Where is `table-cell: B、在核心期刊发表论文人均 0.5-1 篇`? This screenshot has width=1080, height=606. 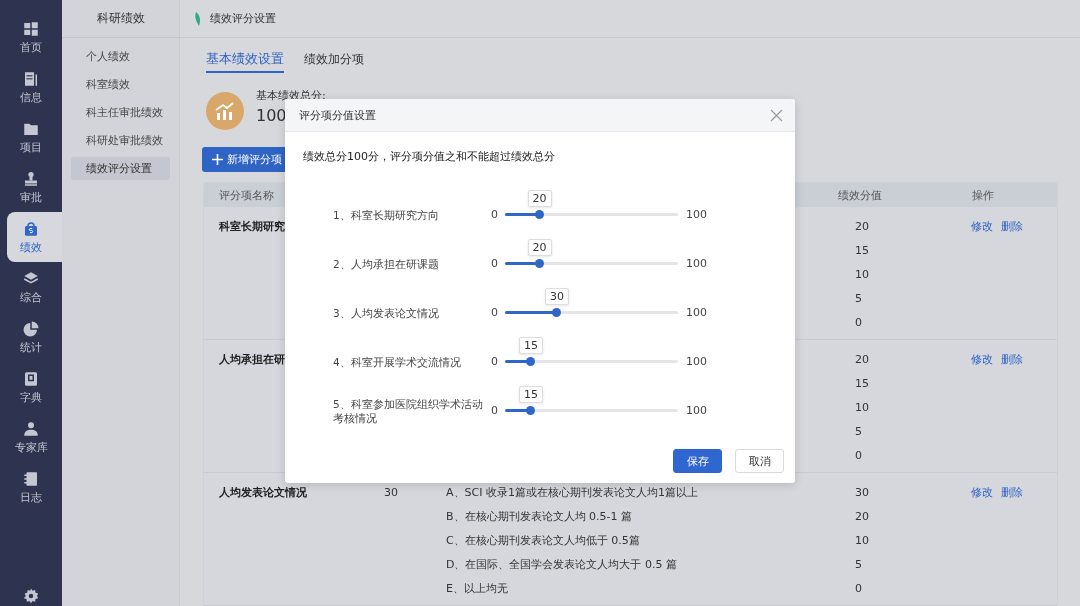 table-cell: B、在核心期刊发表论文人均 0.5-1 篇 is located at coordinates (539, 517).